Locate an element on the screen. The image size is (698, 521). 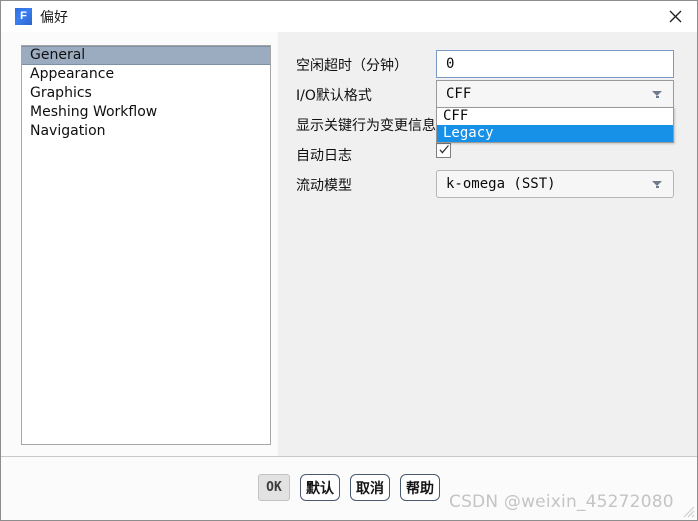
app-icon: F is located at coordinates (23, 16).